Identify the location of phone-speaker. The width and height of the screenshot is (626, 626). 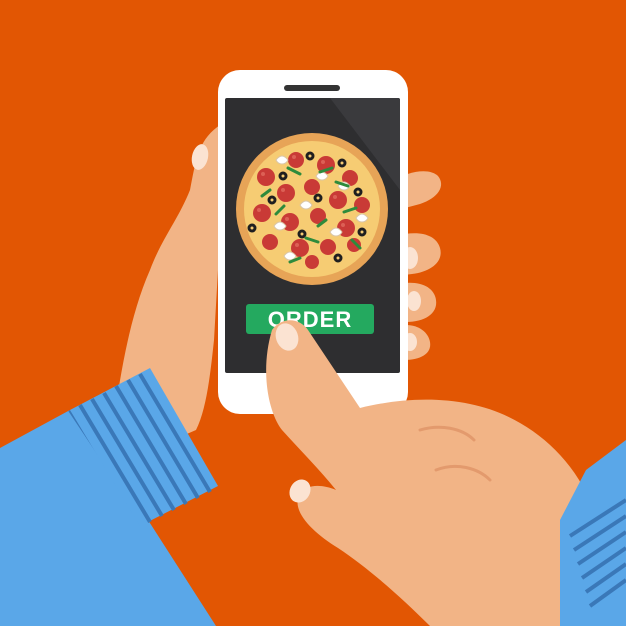
(312, 88).